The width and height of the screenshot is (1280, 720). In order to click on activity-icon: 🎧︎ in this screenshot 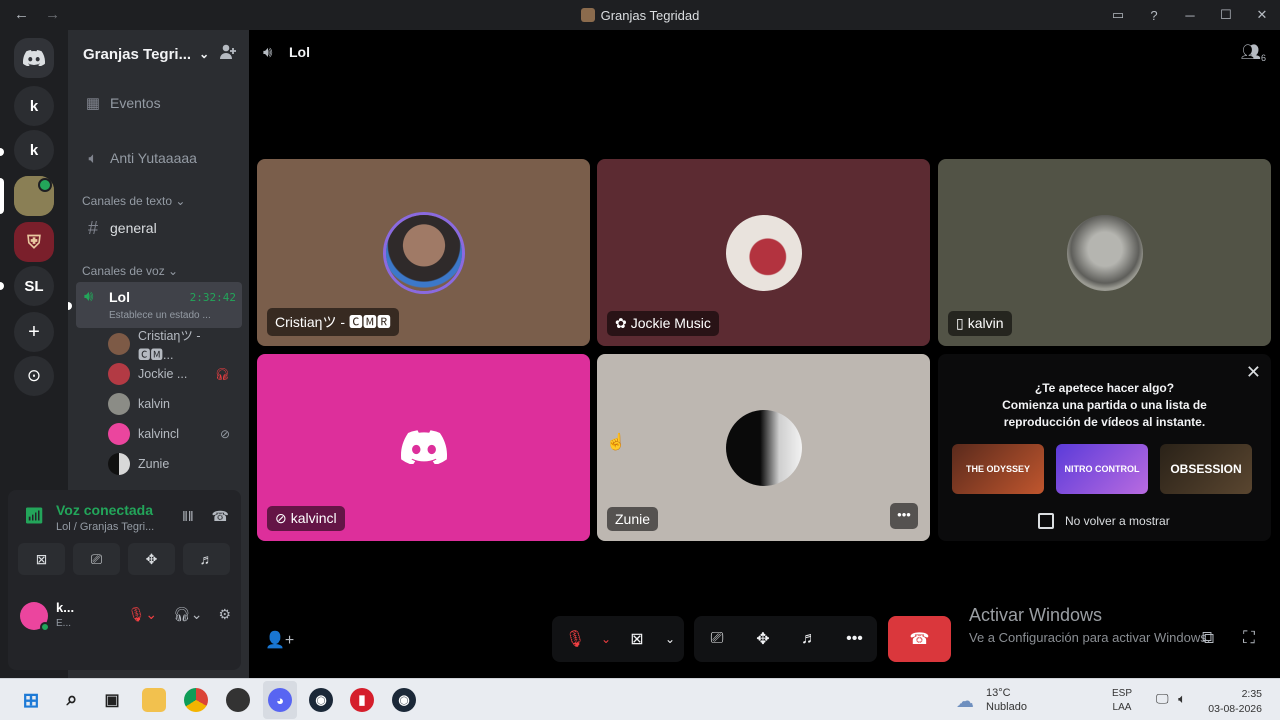, I will do `click(222, 374)`.